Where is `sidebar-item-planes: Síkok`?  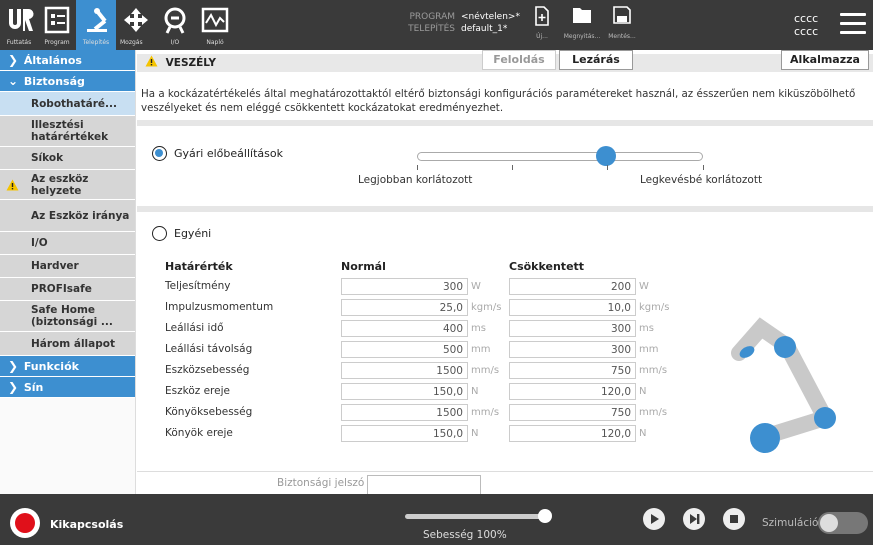
sidebar-item-planes: Síkok is located at coordinates (67, 158).